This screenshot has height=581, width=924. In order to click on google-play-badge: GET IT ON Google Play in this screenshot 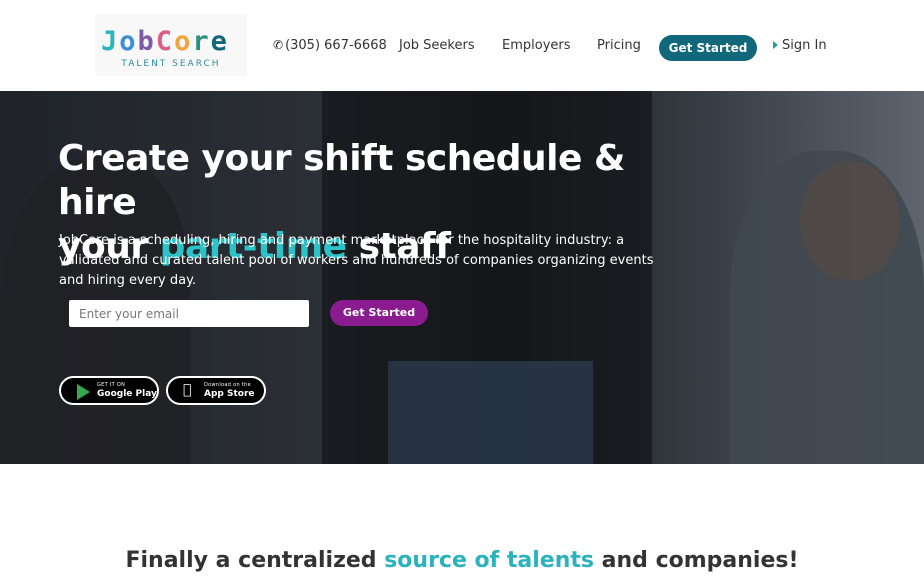, I will do `click(109, 390)`.